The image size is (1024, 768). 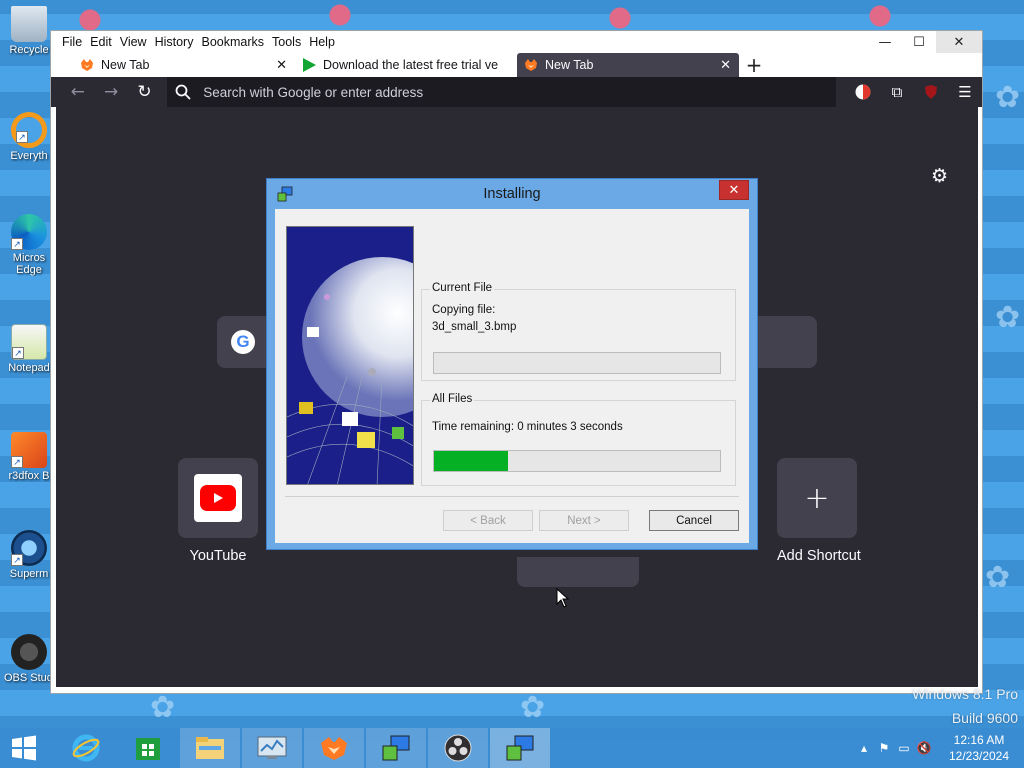 I want to click on file-explorer-icon, so click(x=210, y=748).